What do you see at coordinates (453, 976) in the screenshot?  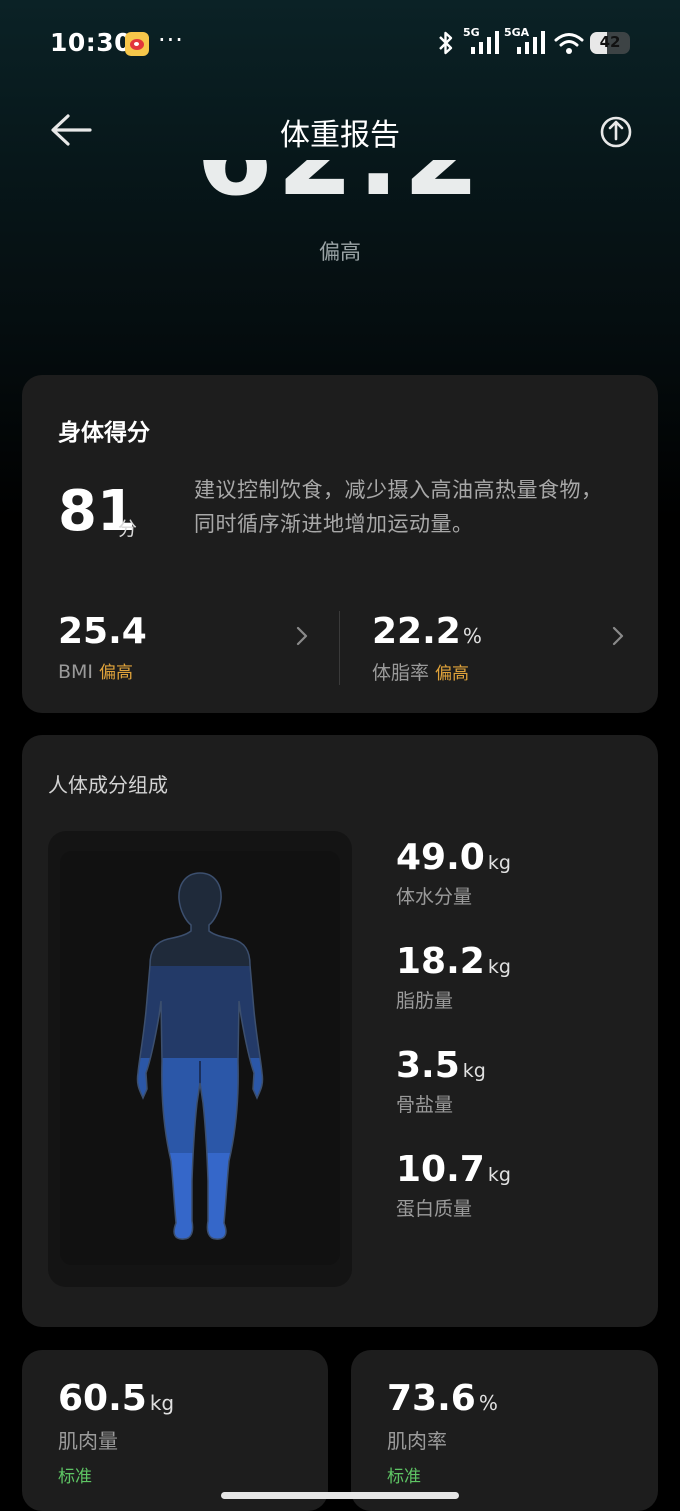 I see `composition-item-fat: 18.2 kg 脂肪量` at bounding box center [453, 976].